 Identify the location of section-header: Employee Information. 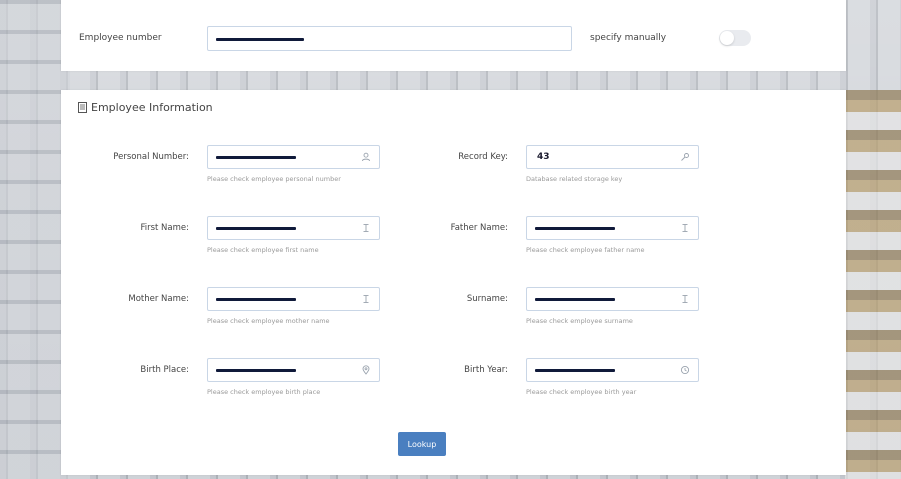
(145, 107).